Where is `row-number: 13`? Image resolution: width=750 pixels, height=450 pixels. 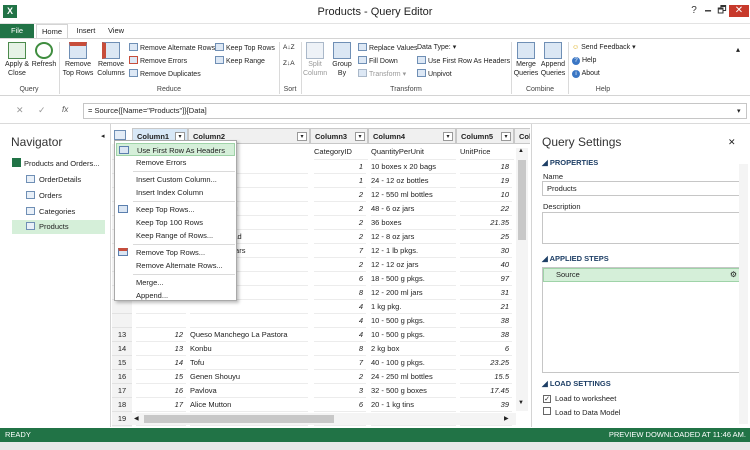
row-number: 13 is located at coordinates (122, 335).